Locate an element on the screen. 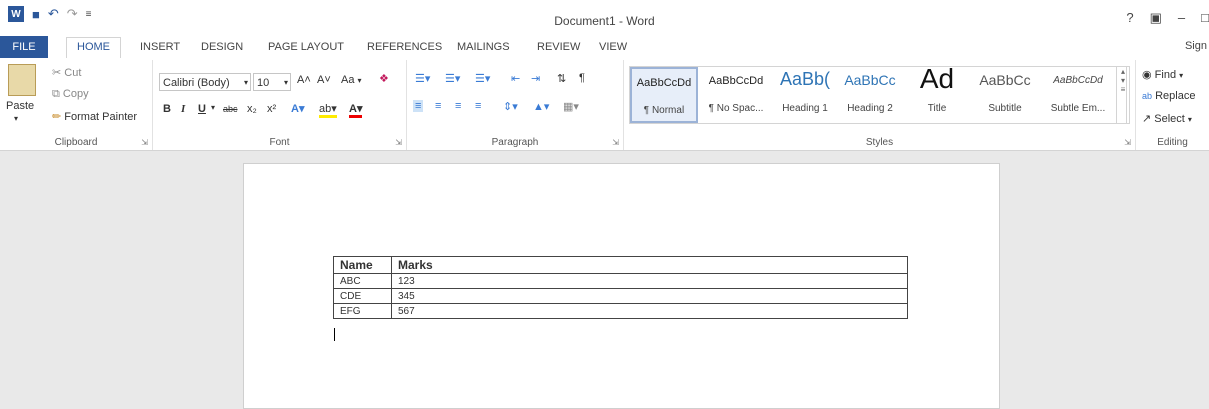 The width and height of the screenshot is (1209, 409). format-painter-button: ✏ Format Painter is located at coordinates (94, 116).